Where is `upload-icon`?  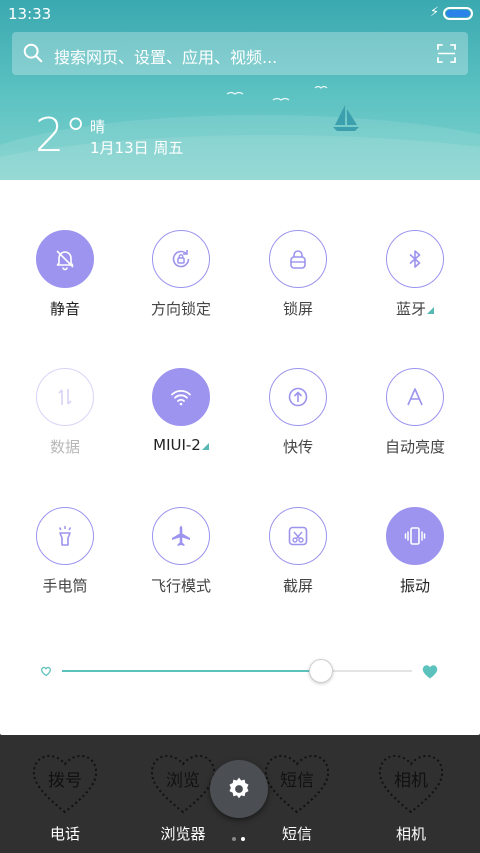 upload-icon is located at coordinates (298, 397).